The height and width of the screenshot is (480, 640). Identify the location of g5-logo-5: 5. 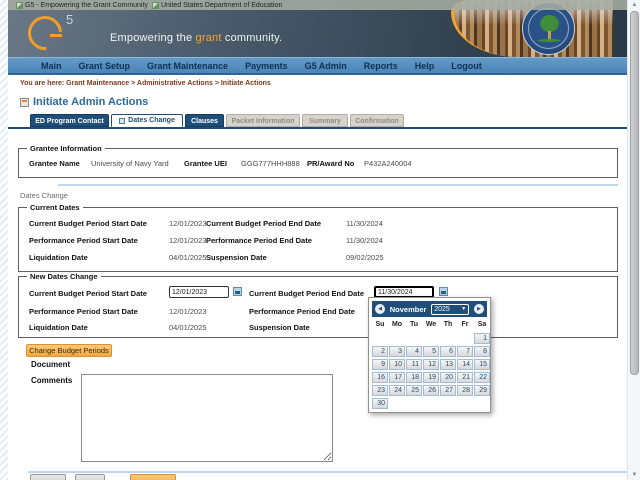
(70, 19).